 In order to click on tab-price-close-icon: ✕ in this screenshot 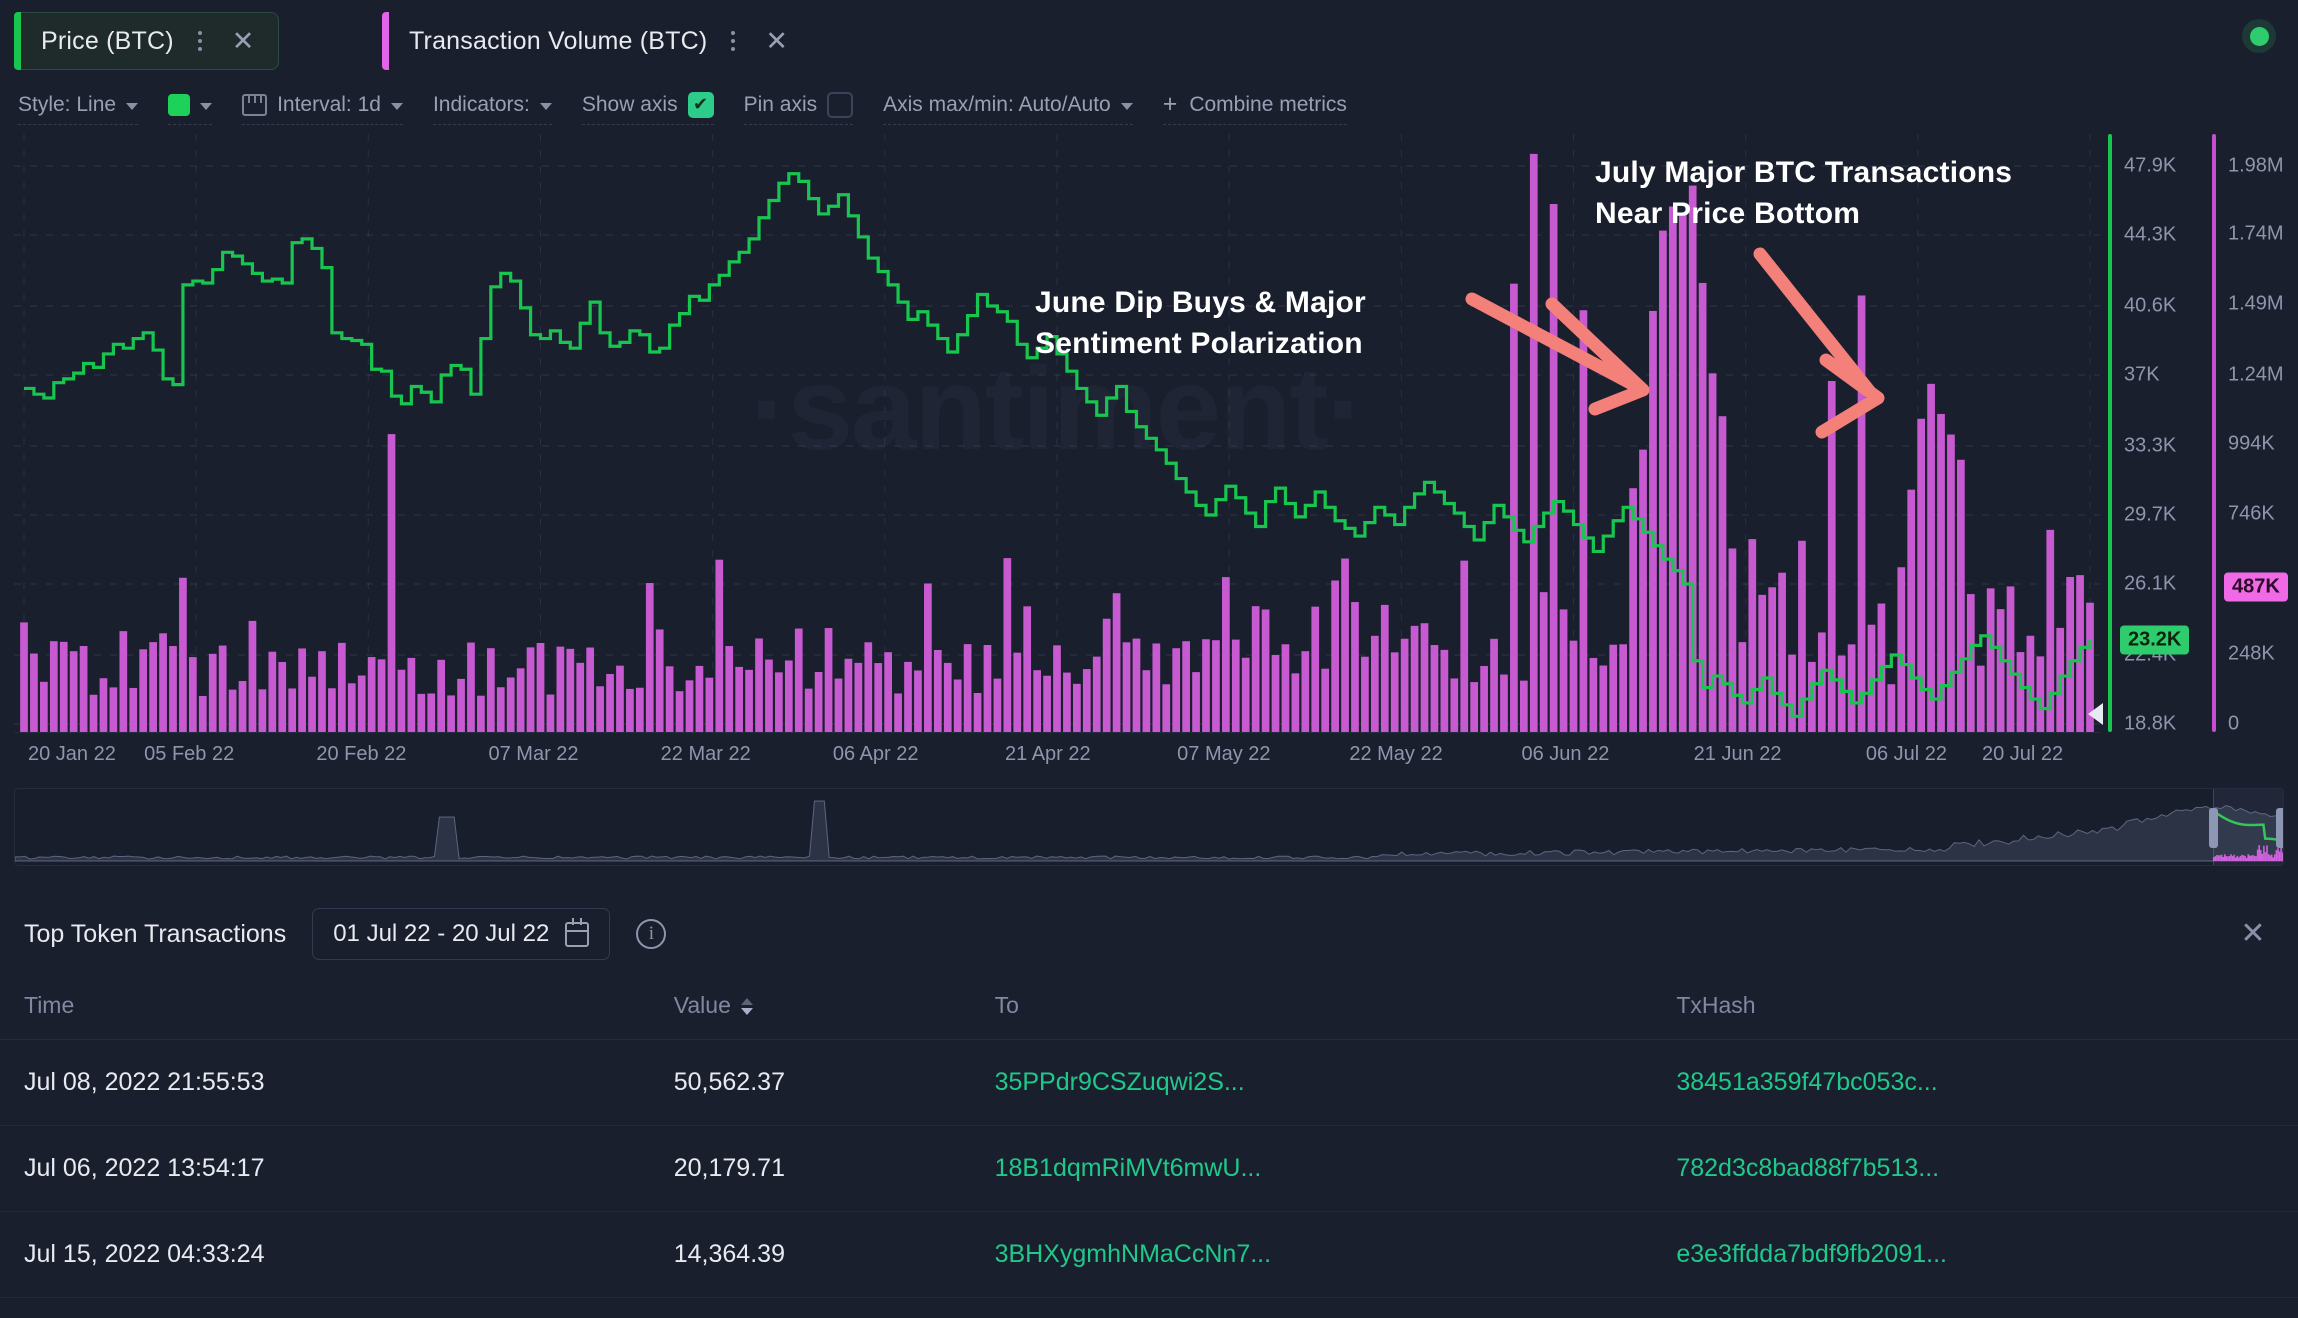, I will do `click(243, 41)`.